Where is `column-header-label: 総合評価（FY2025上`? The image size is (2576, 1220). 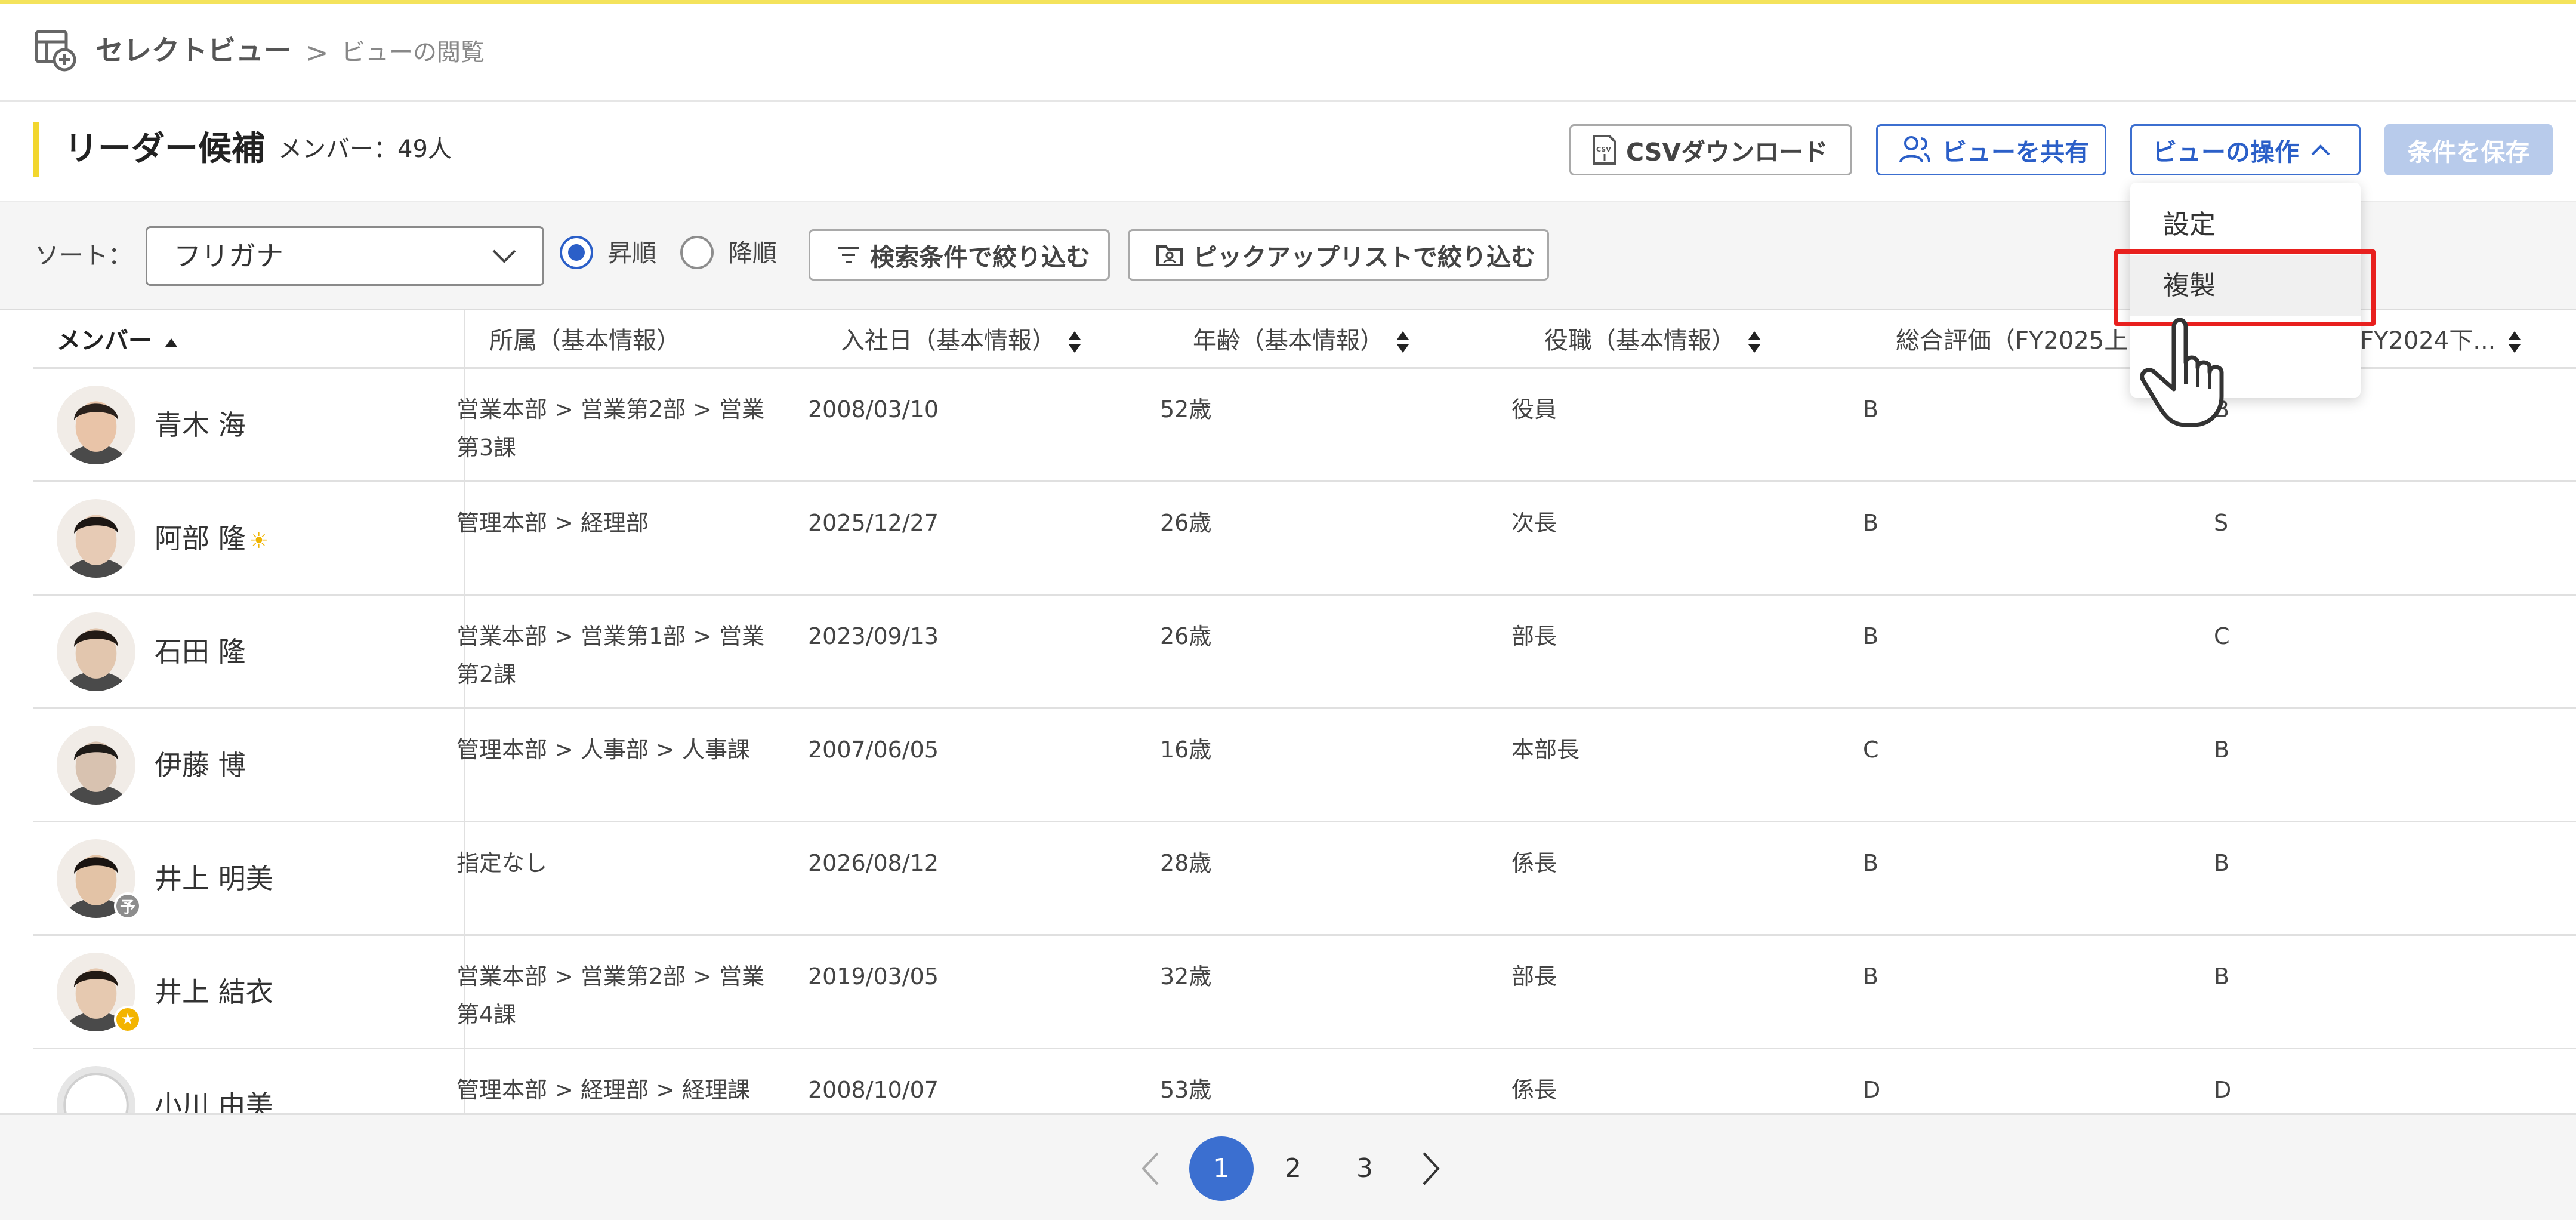 column-header-label: 総合評価（FY2025上 is located at coordinates (2012, 341).